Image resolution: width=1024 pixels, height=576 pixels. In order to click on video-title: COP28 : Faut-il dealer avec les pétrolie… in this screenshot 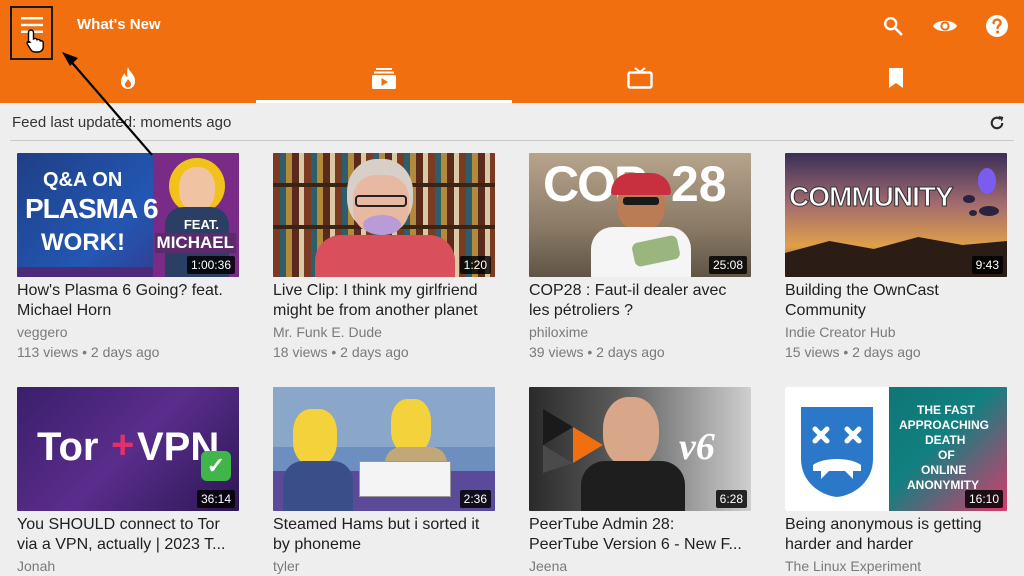, I will do `click(640, 301)`.